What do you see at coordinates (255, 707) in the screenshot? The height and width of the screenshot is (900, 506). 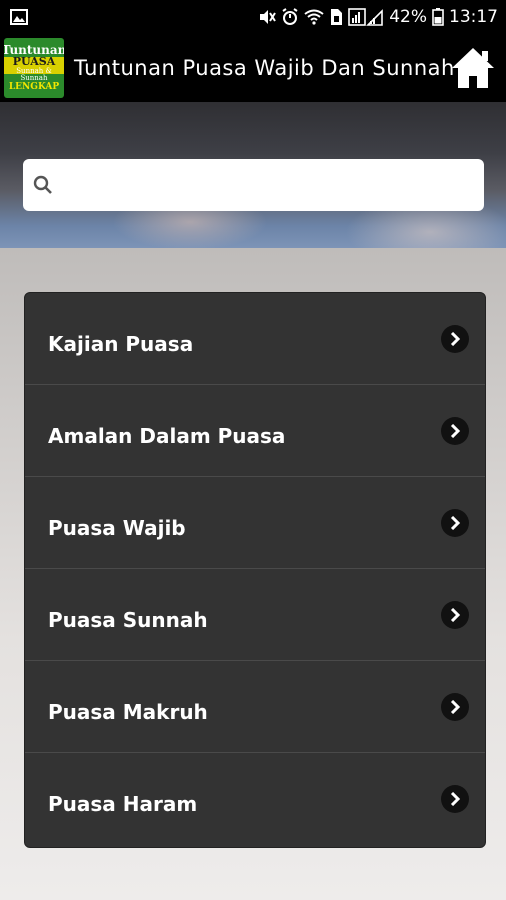 I see `menu-item-puasa-makruh: Puasa Makruh` at bounding box center [255, 707].